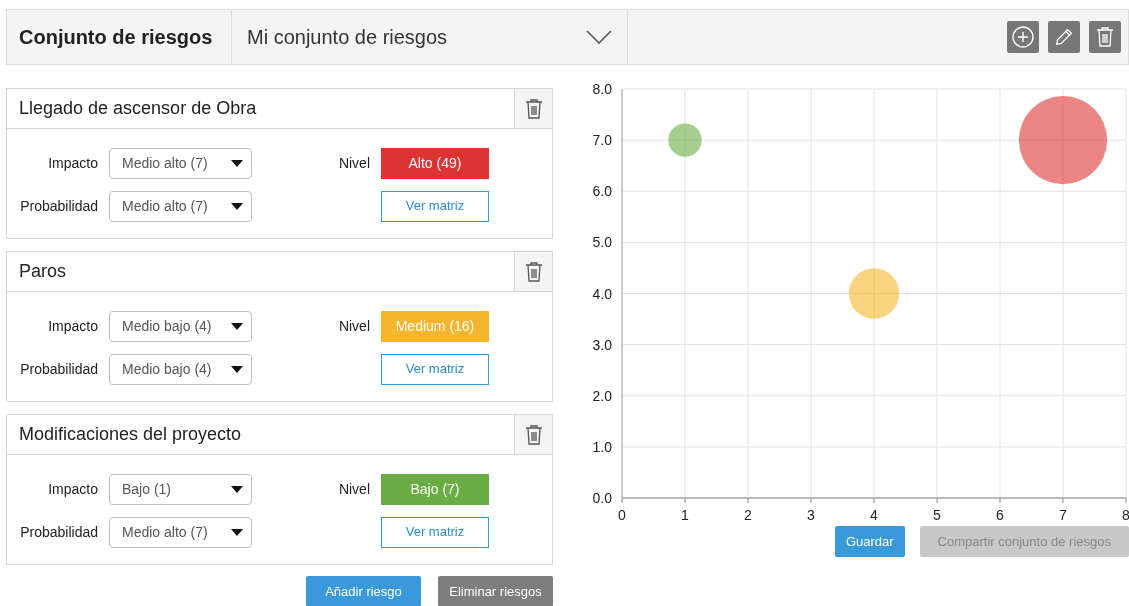 The width and height of the screenshot is (1129, 606). Describe the element at coordinates (874, 515) in the screenshot. I see `x-tick-label: 4` at that location.